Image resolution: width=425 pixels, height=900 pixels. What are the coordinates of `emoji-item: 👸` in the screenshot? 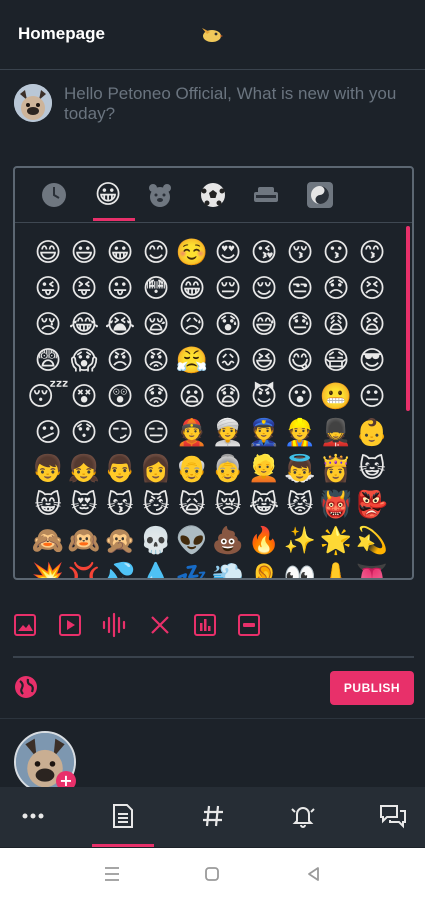 It's located at (336, 469).